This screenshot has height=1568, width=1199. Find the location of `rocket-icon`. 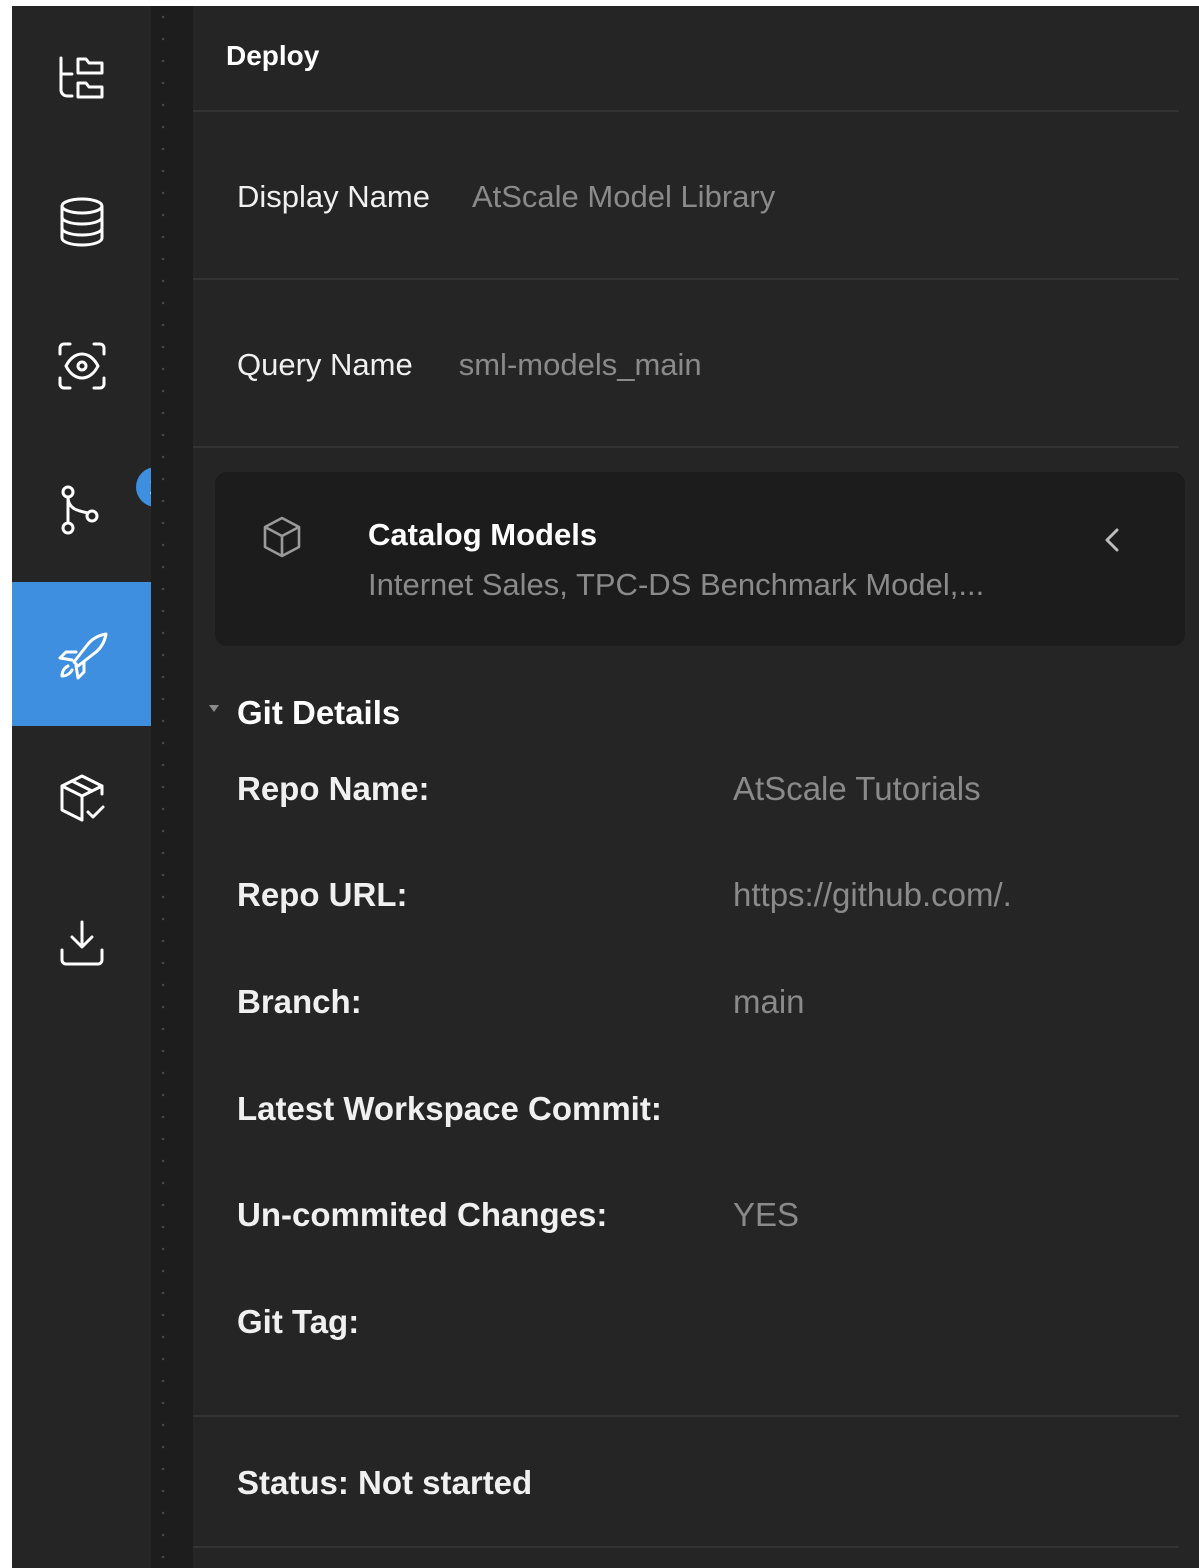

rocket-icon is located at coordinates (82, 656).